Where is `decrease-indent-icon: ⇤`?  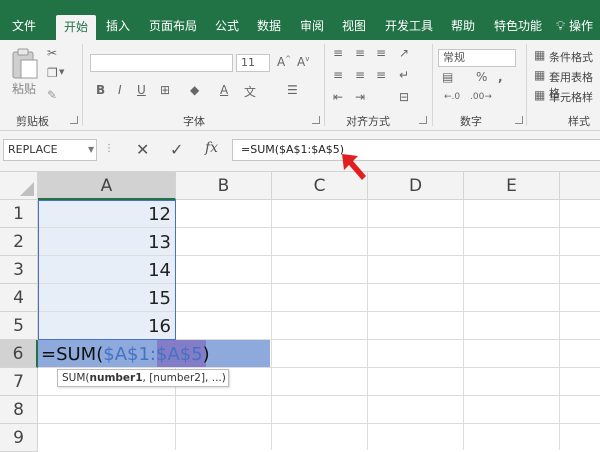
decrease-indent-icon: ⇤ is located at coordinates (338, 97).